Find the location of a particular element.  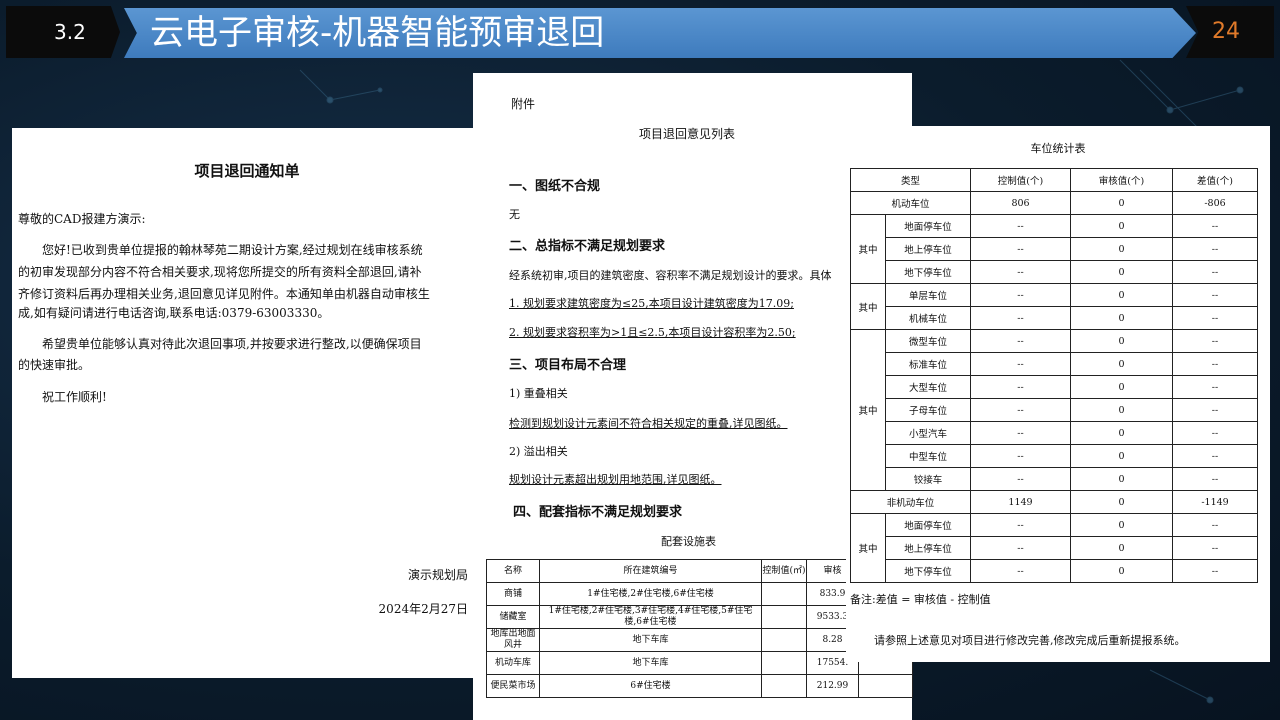

notice-salutation: 尊敬的CAD报建方演示: is located at coordinates (82, 219).